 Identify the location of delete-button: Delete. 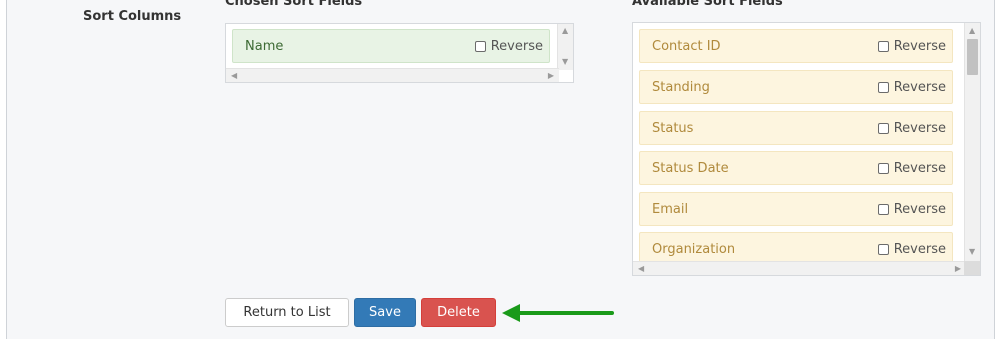
(458, 312).